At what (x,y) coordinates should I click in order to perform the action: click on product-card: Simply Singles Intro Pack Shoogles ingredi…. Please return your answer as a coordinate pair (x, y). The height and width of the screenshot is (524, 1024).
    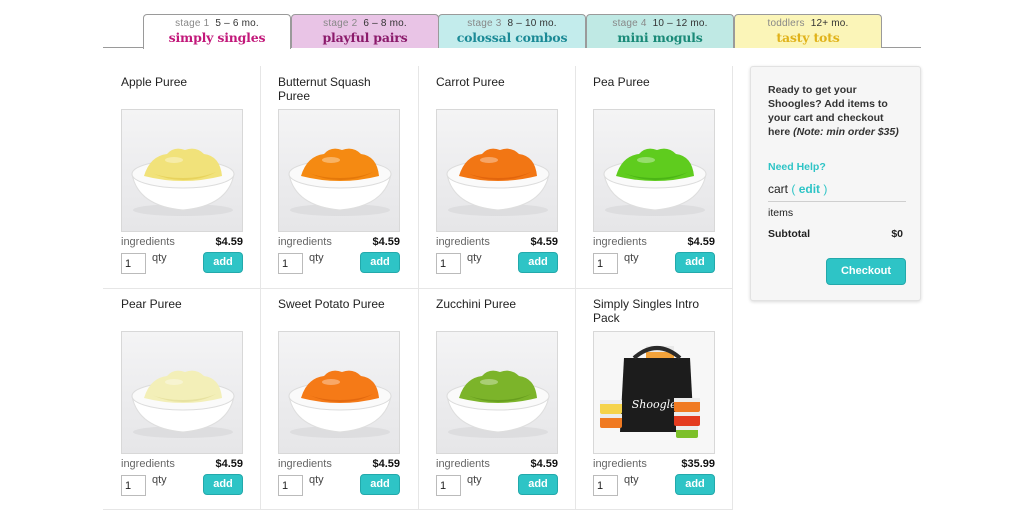
    Looking at the image, I should click on (653, 399).